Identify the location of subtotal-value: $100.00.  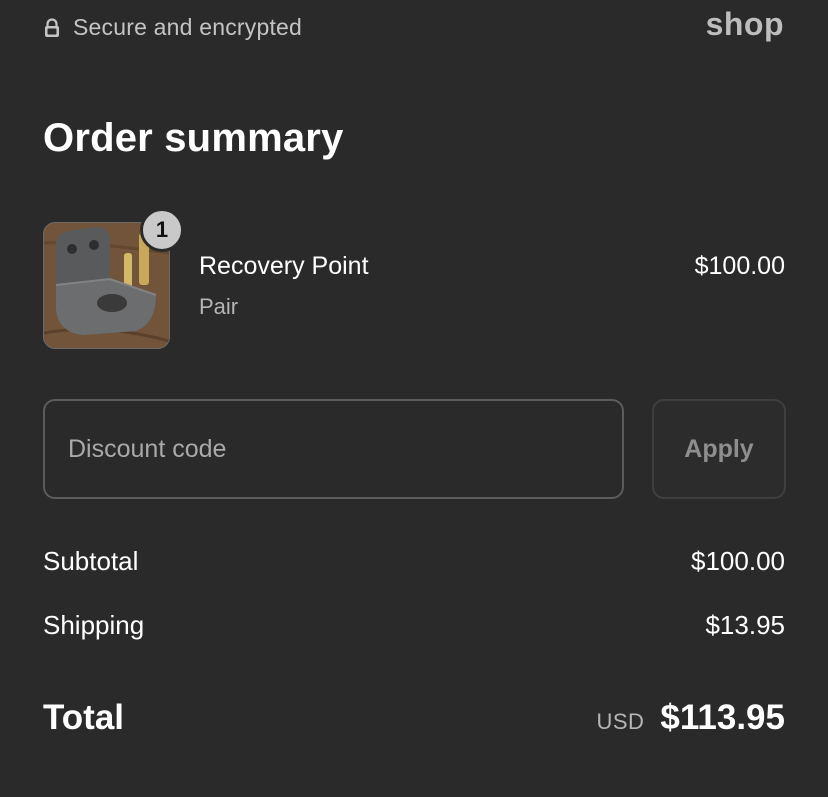
(738, 561).